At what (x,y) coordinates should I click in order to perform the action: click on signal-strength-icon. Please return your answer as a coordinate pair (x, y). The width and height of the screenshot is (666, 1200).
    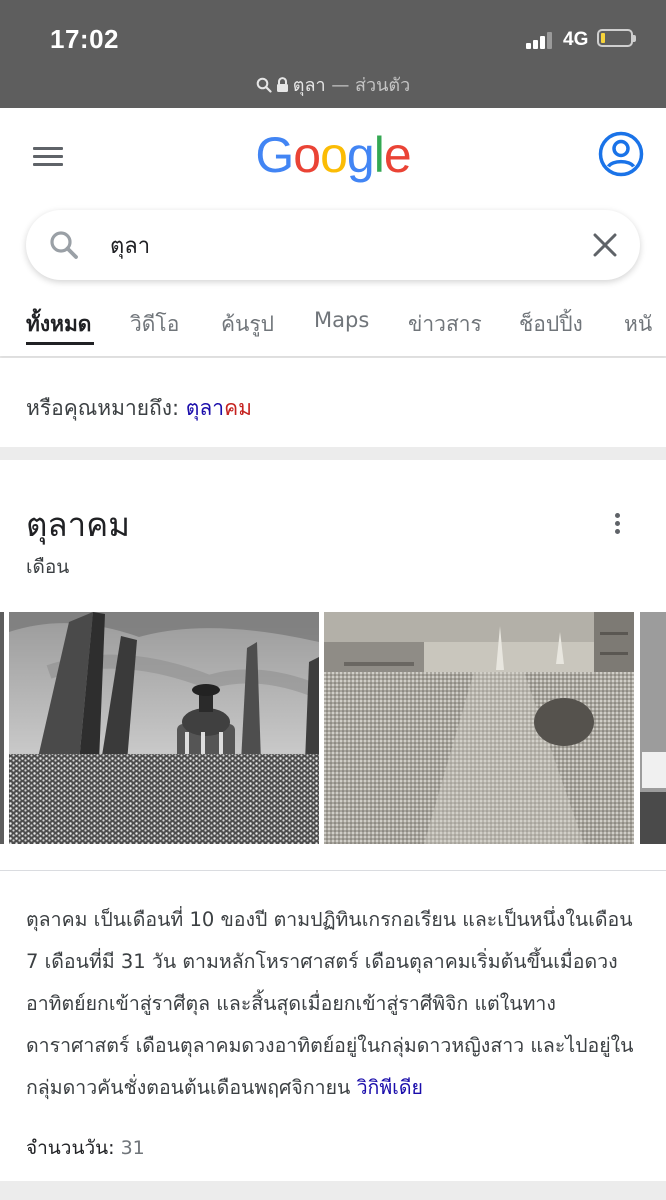
    Looking at the image, I should click on (541, 40).